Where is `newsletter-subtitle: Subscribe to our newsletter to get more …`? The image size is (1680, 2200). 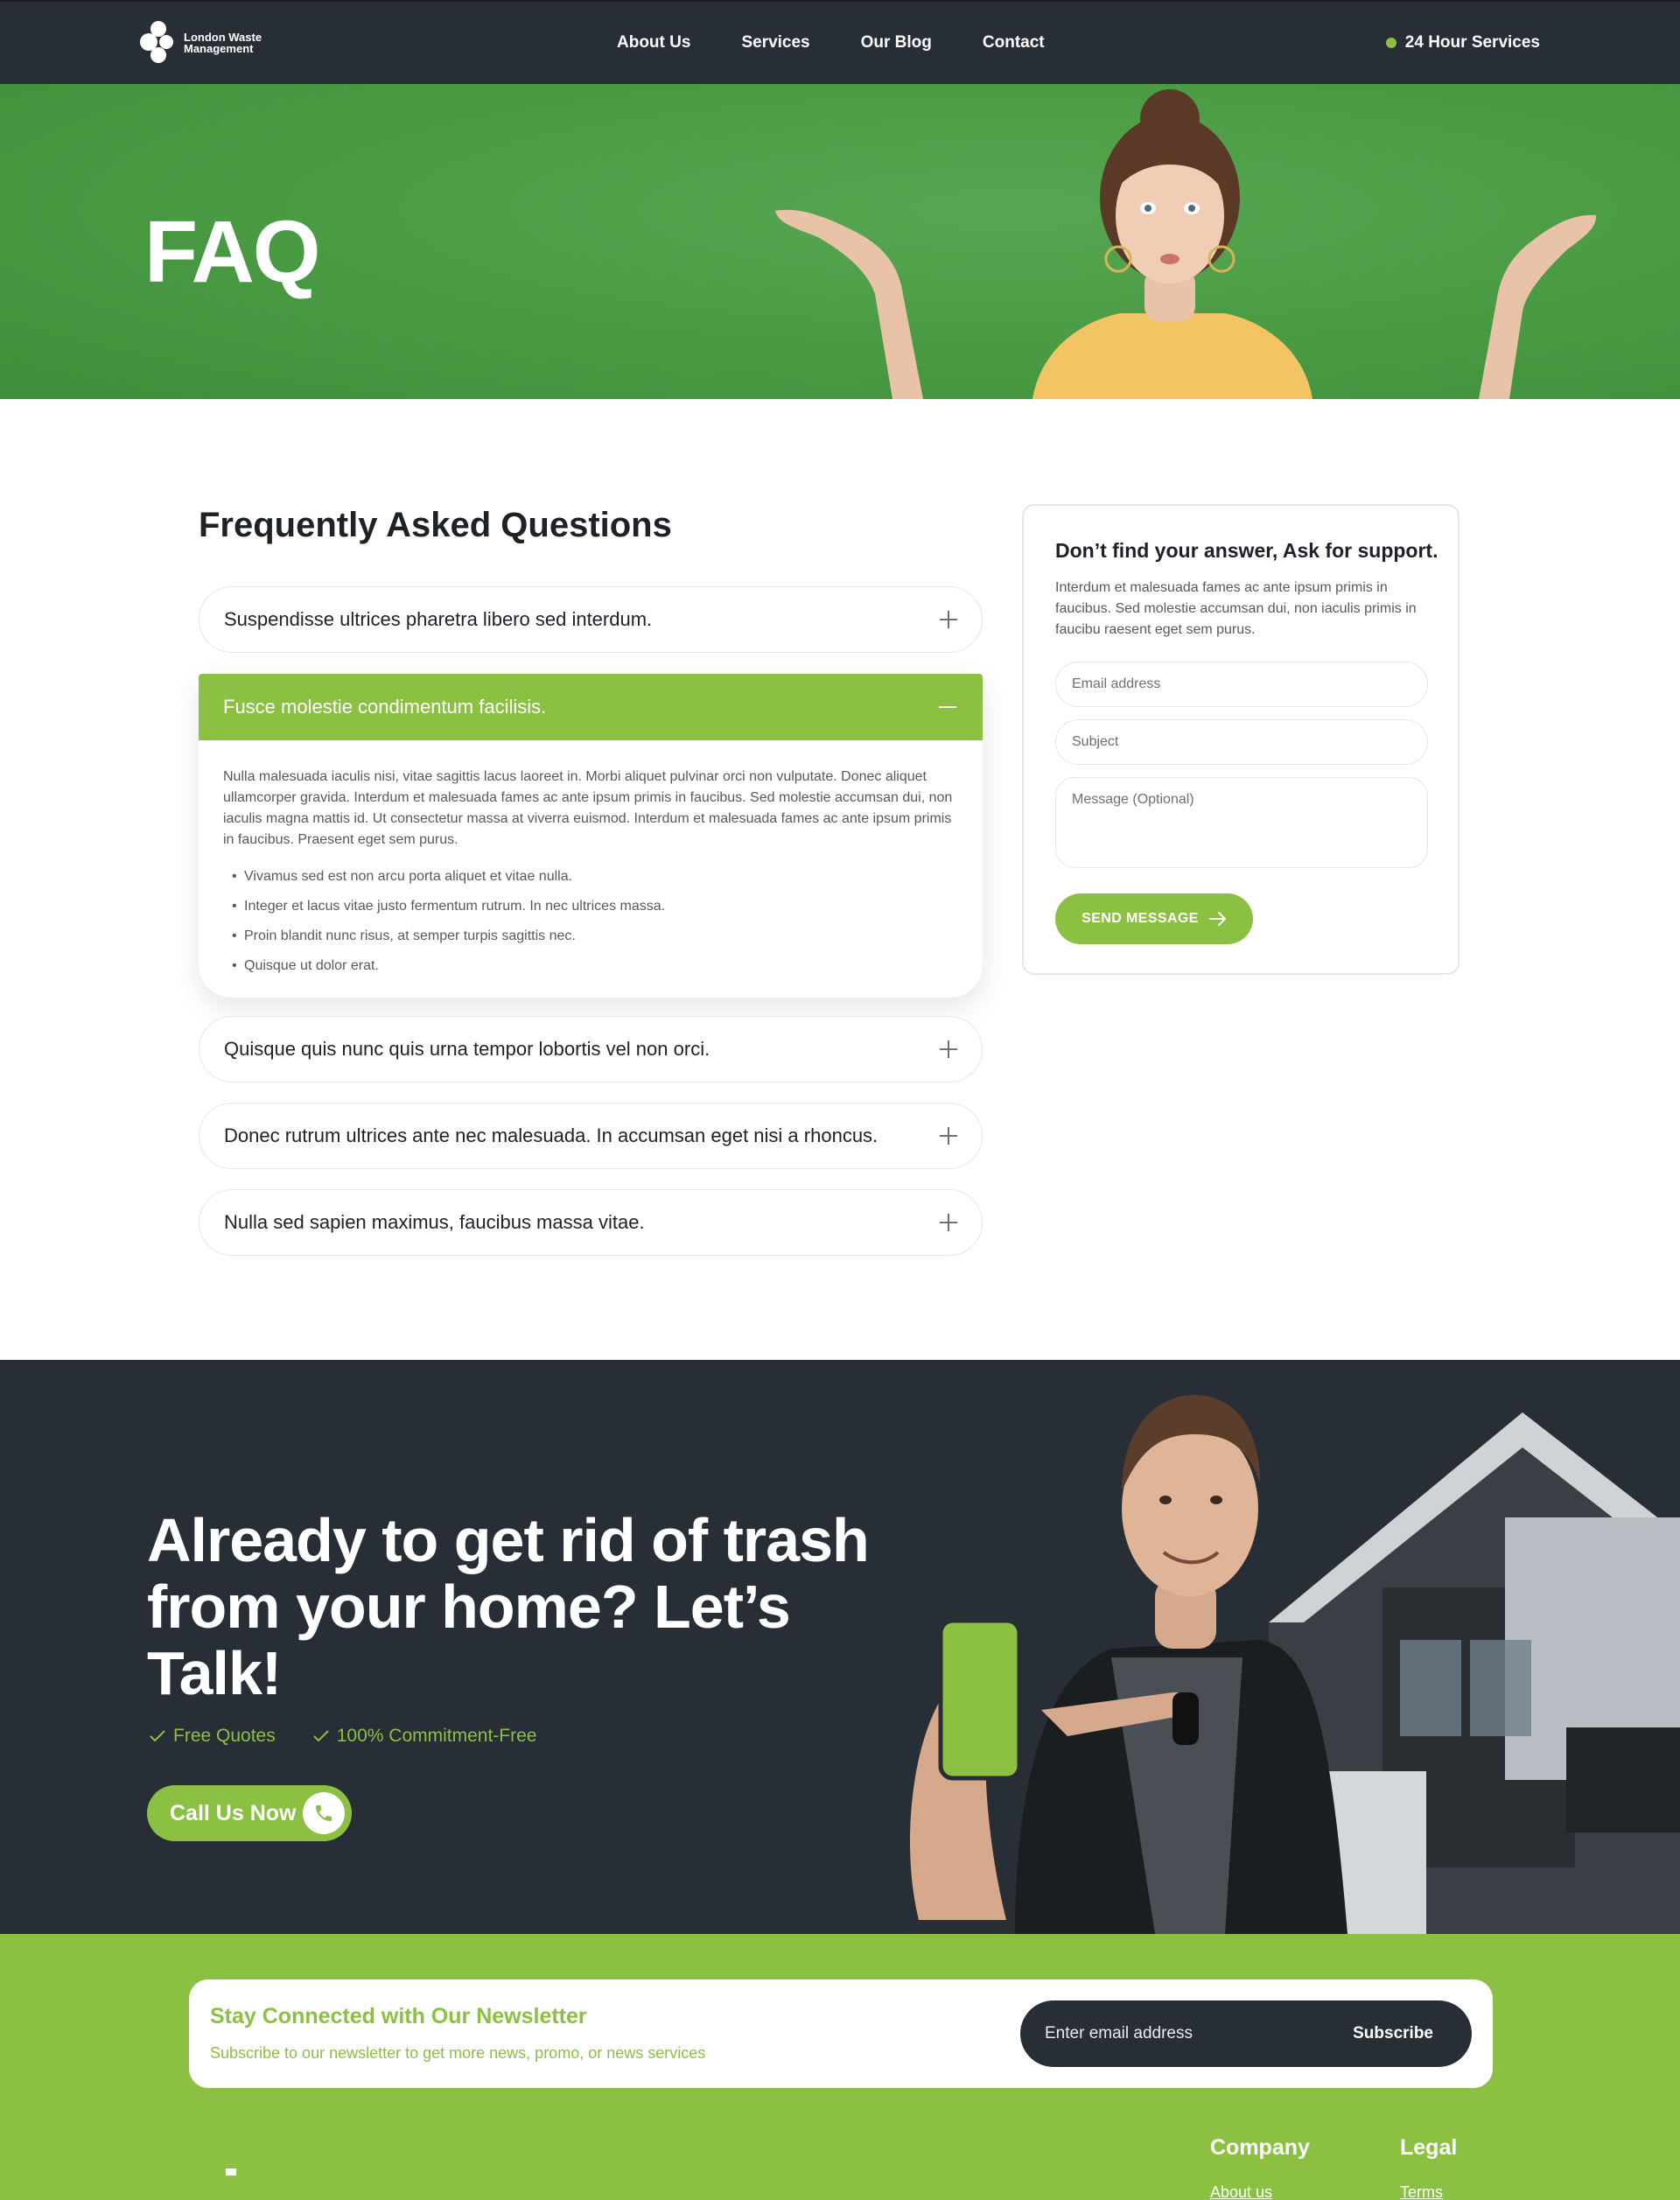
newsletter-subtitle: Subscribe to our newsletter to get more … is located at coordinates (458, 2053).